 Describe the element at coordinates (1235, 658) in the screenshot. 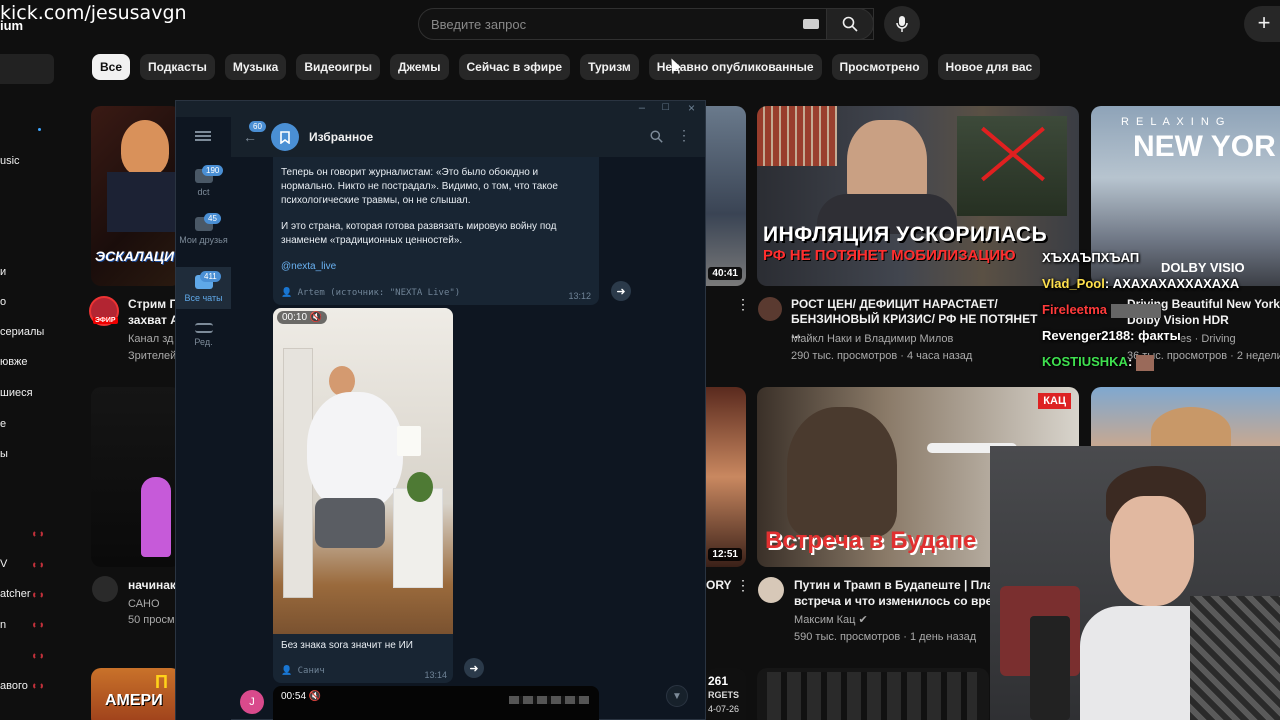

I see `chair-shape` at that location.